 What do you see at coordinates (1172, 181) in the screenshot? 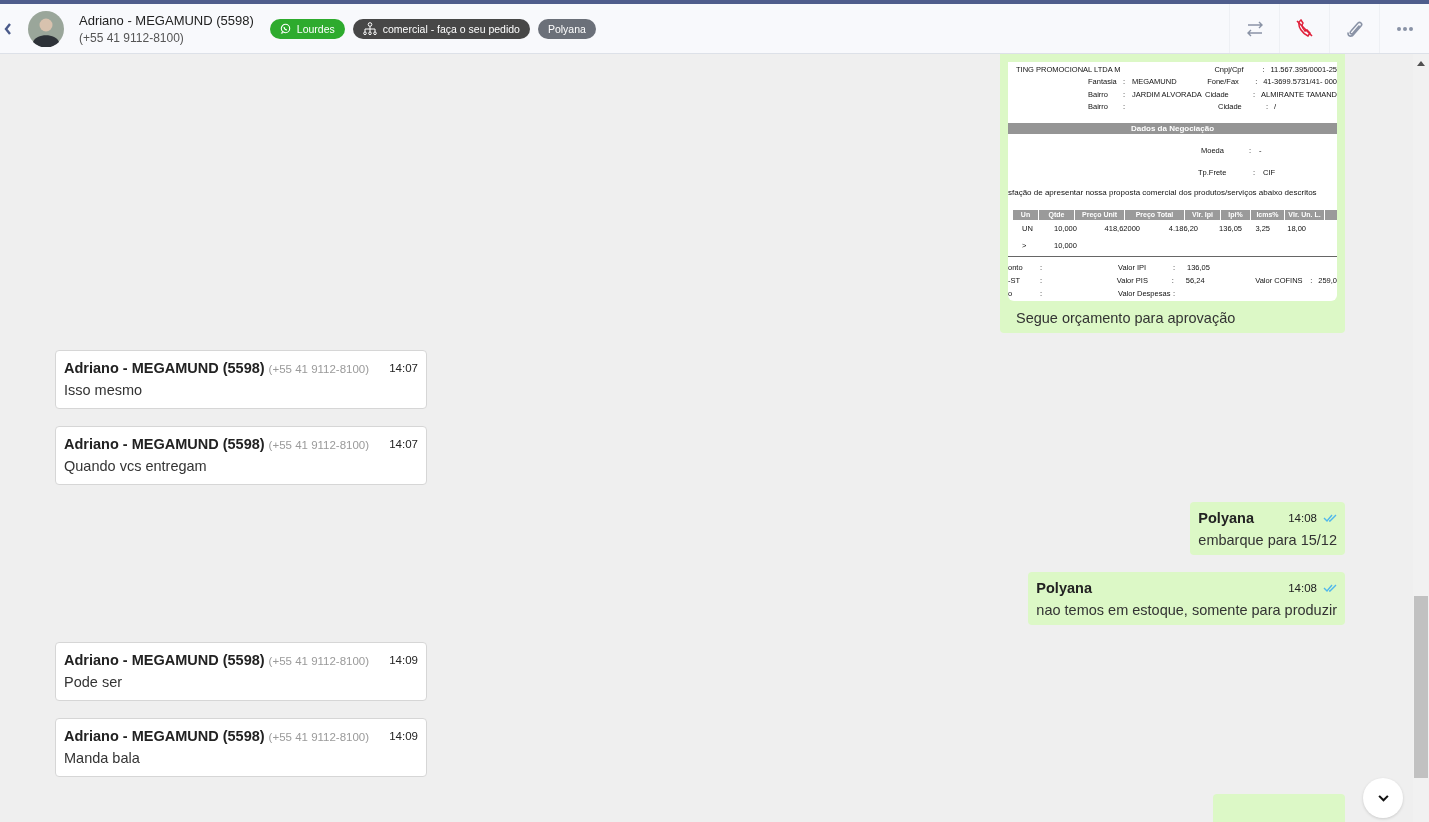
I see `document-preview` at bounding box center [1172, 181].